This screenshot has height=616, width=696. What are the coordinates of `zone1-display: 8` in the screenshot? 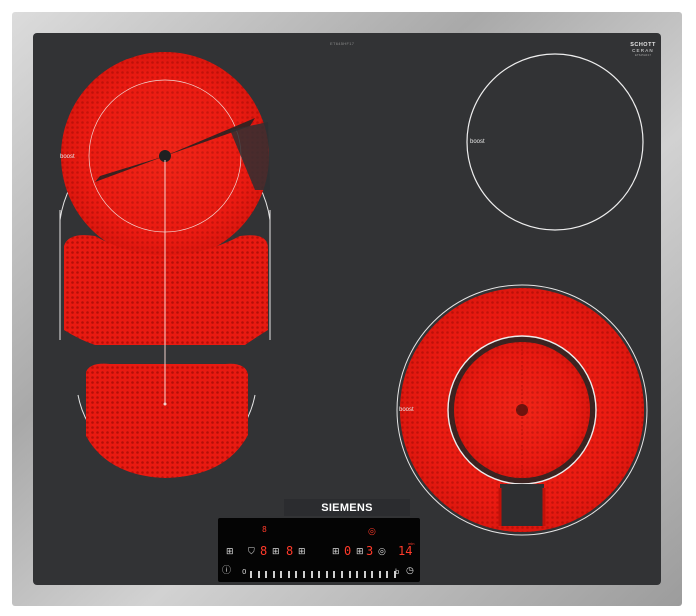 It's located at (264, 551).